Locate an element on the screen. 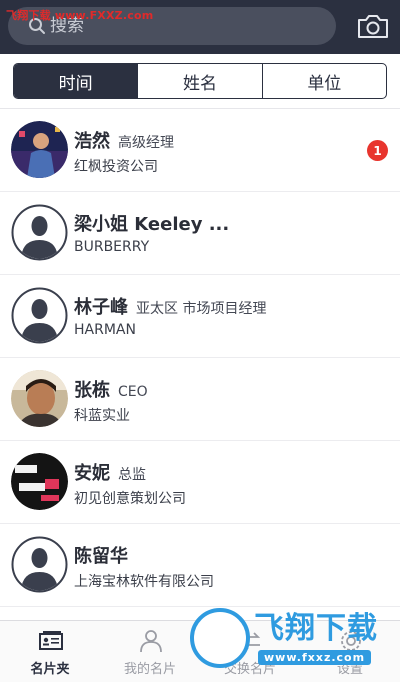 This screenshot has width=400, height=682. contact-name-line: 浩然 高级经理 is located at coordinates (124, 140).